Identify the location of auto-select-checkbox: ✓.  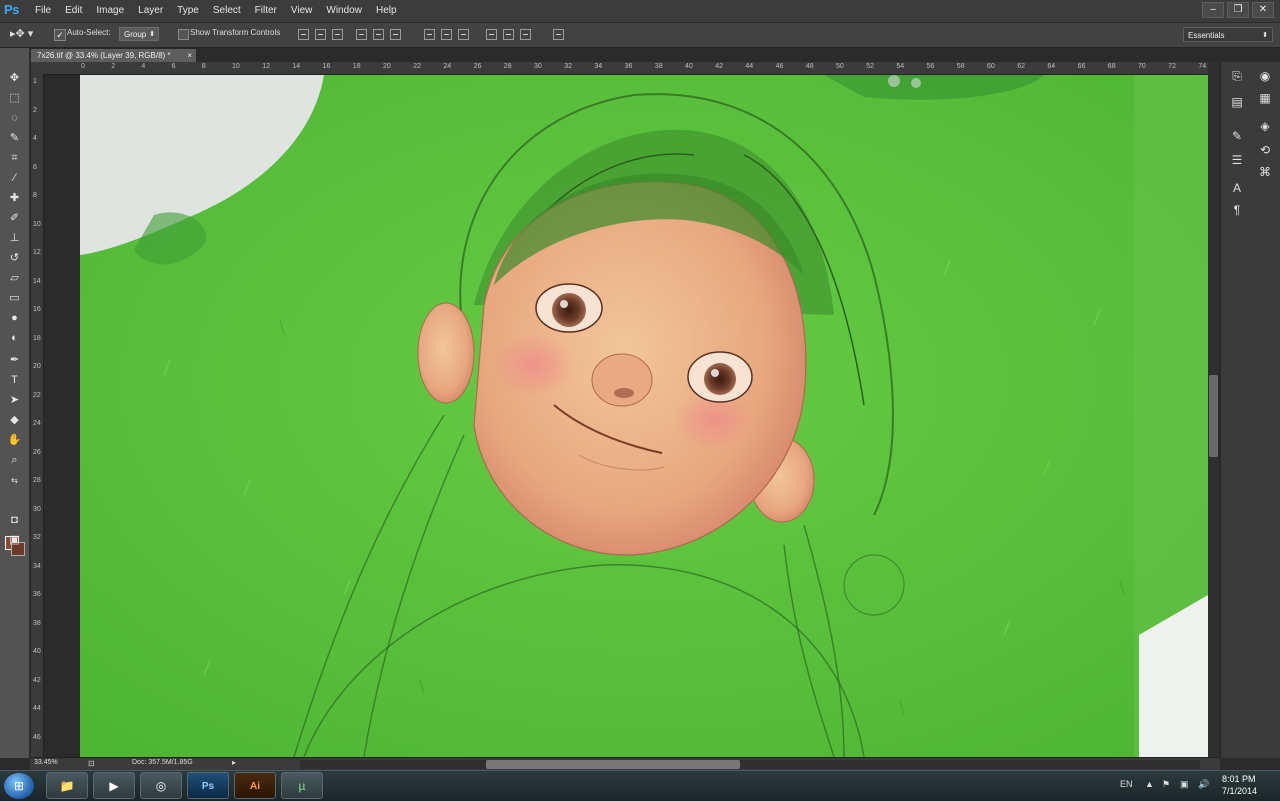
(60, 35).